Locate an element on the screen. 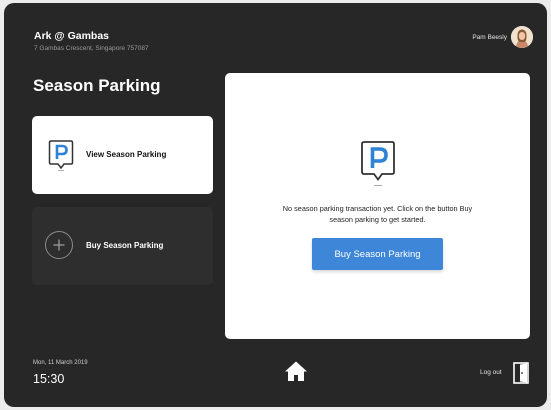  current-date: Mon, 11 March 2019 is located at coordinates (60, 363).